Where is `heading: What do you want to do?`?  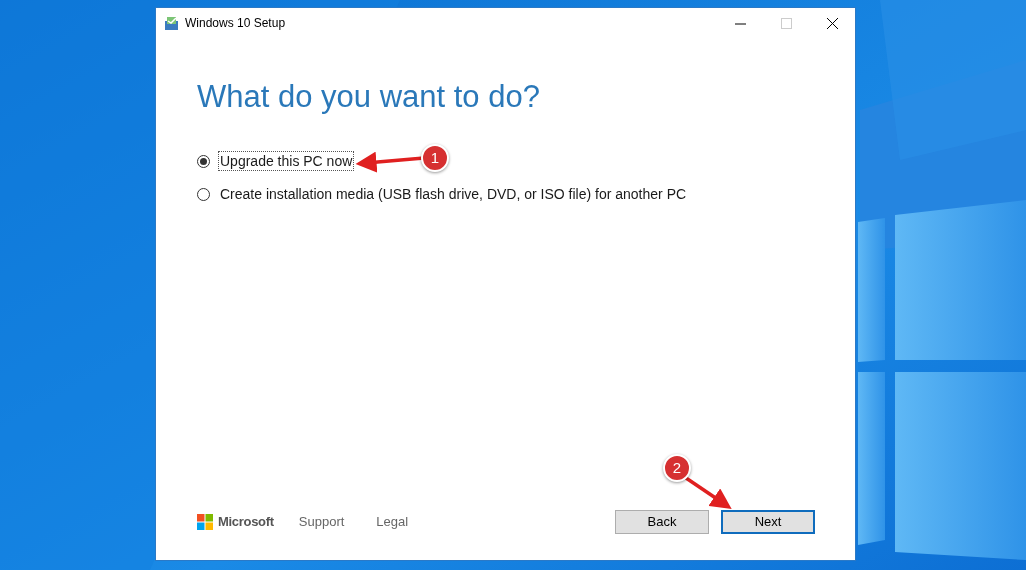 heading: What do you want to do? is located at coordinates (369, 97).